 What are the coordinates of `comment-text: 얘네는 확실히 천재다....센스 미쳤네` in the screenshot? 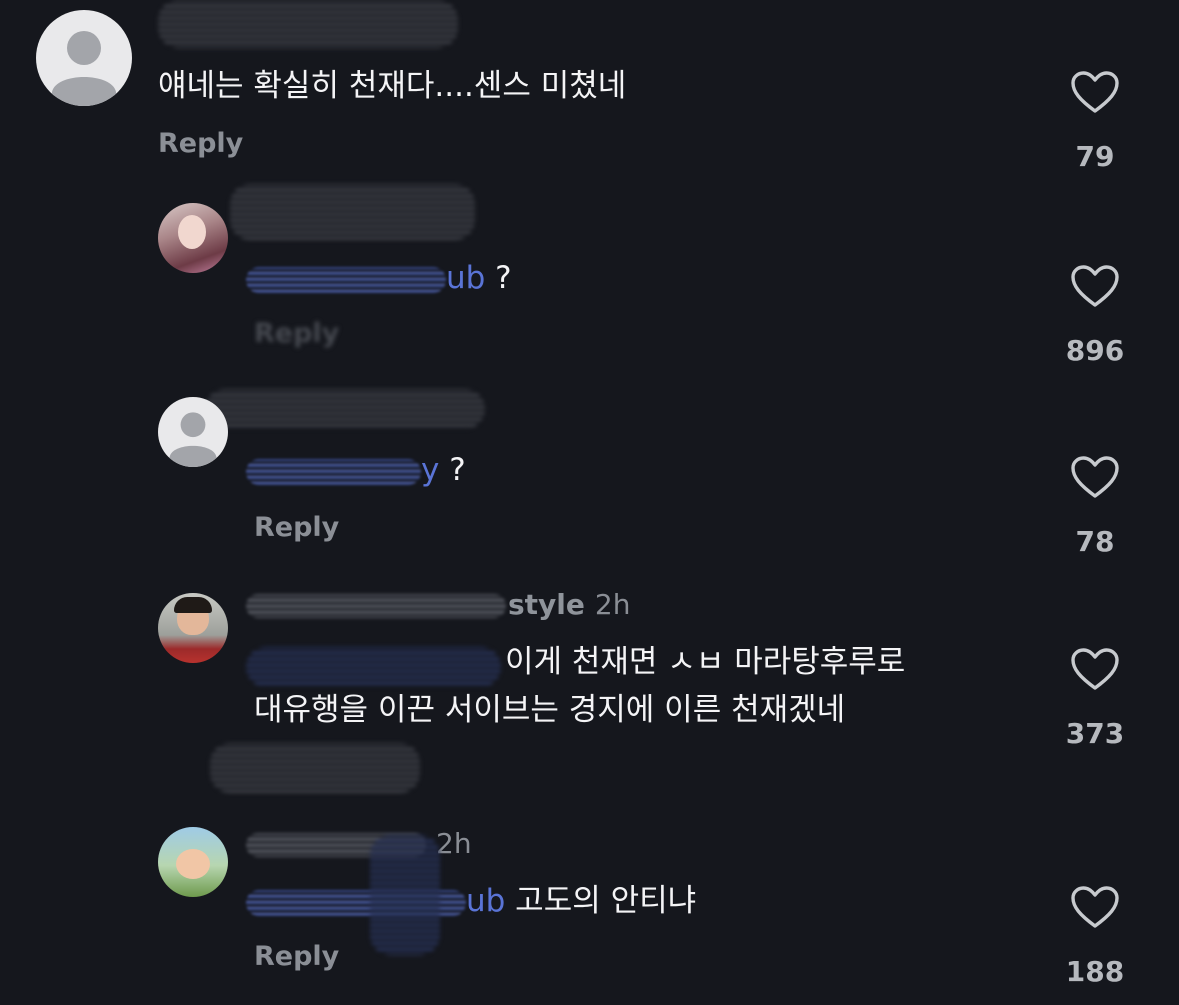 It's located at (392, 86).